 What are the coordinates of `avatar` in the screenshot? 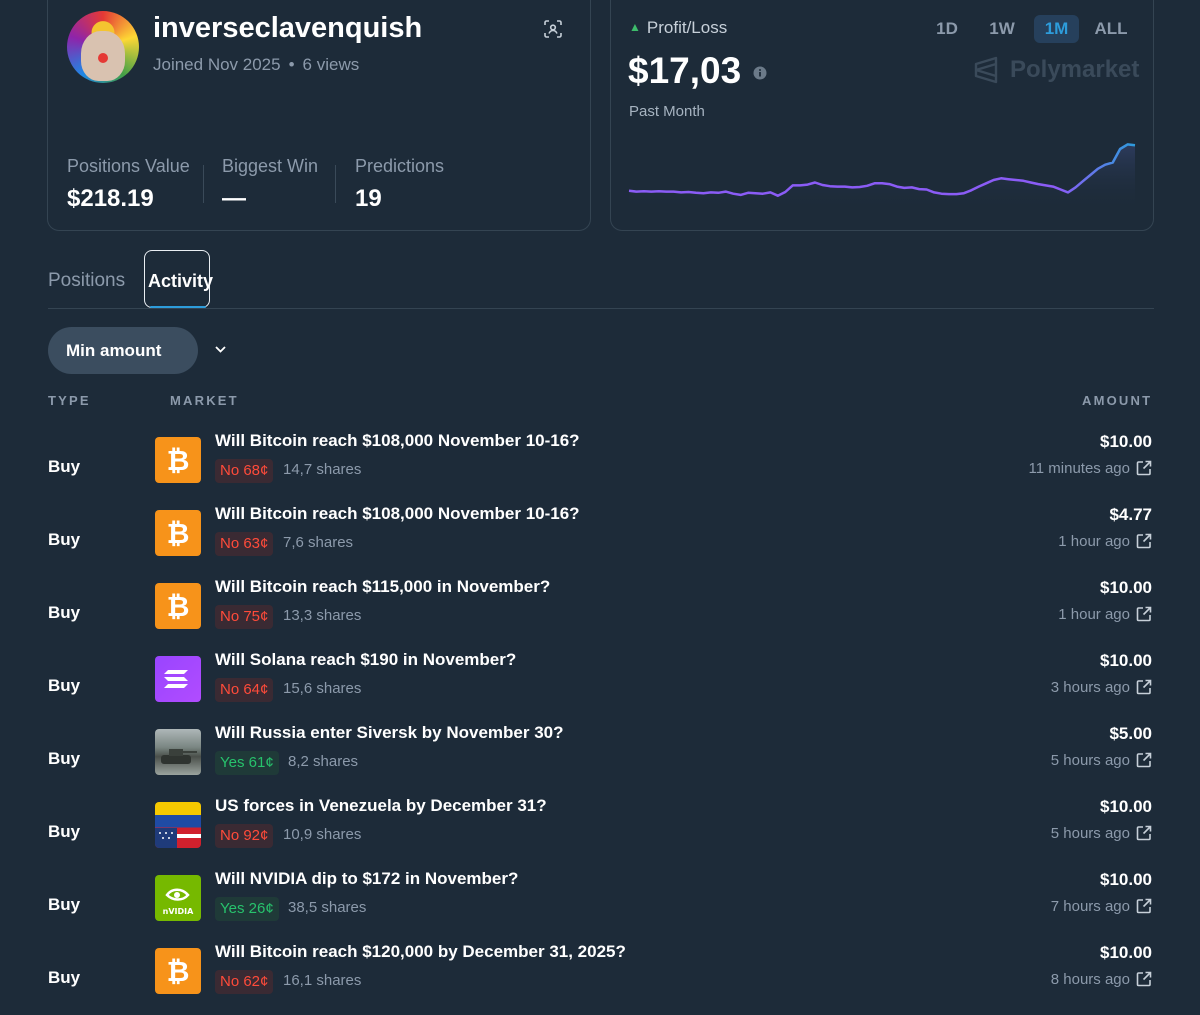 It's located at (103, 47).